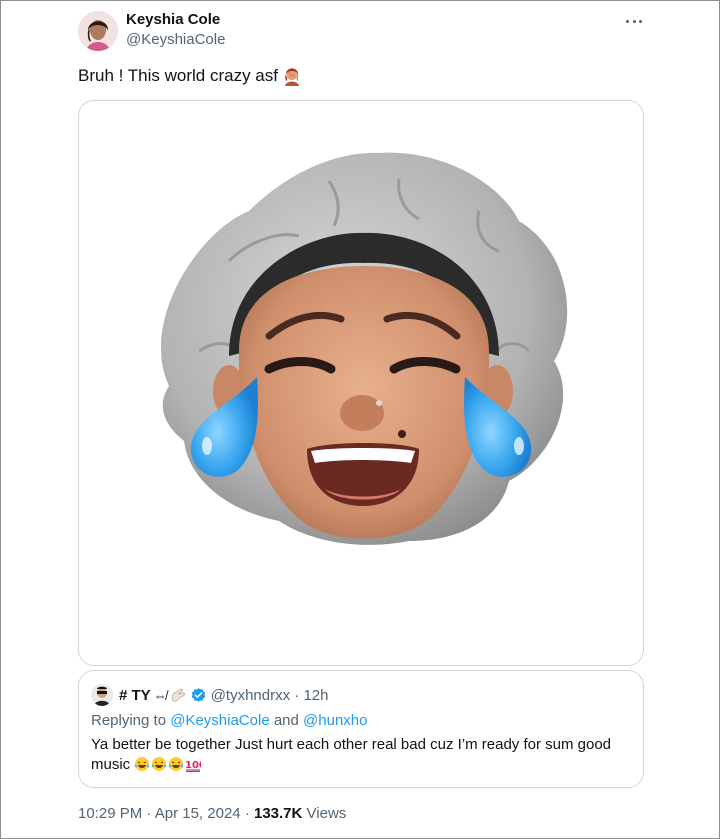 Image resolution: width=720 pixels, height=839 pixels. I want to click on quoted-avatar, so click(102, 695).